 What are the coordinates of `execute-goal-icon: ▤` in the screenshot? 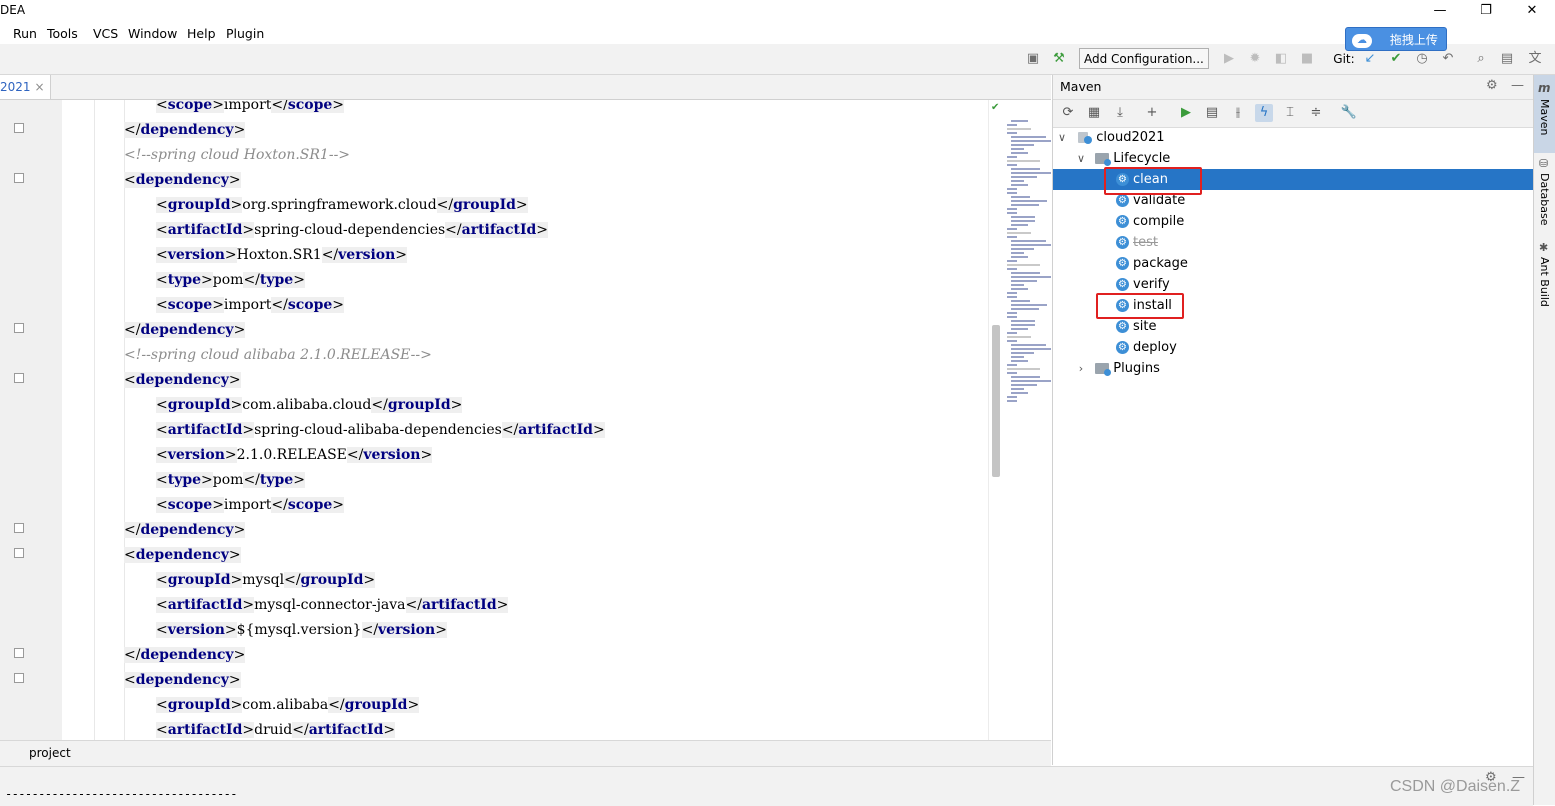 It's located at (1212, 113).